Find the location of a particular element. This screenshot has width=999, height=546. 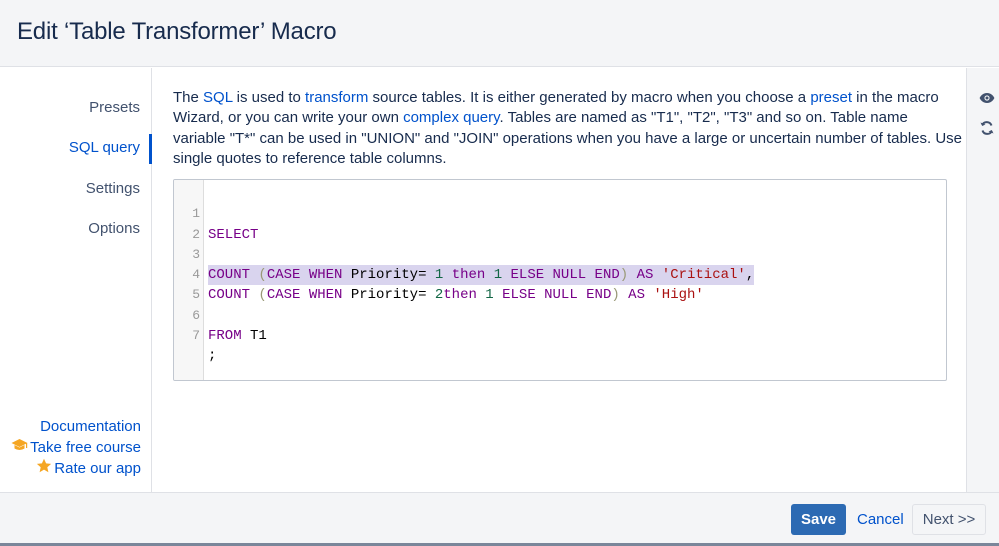

sql-link: SQL is located at coordinates (217, 97).